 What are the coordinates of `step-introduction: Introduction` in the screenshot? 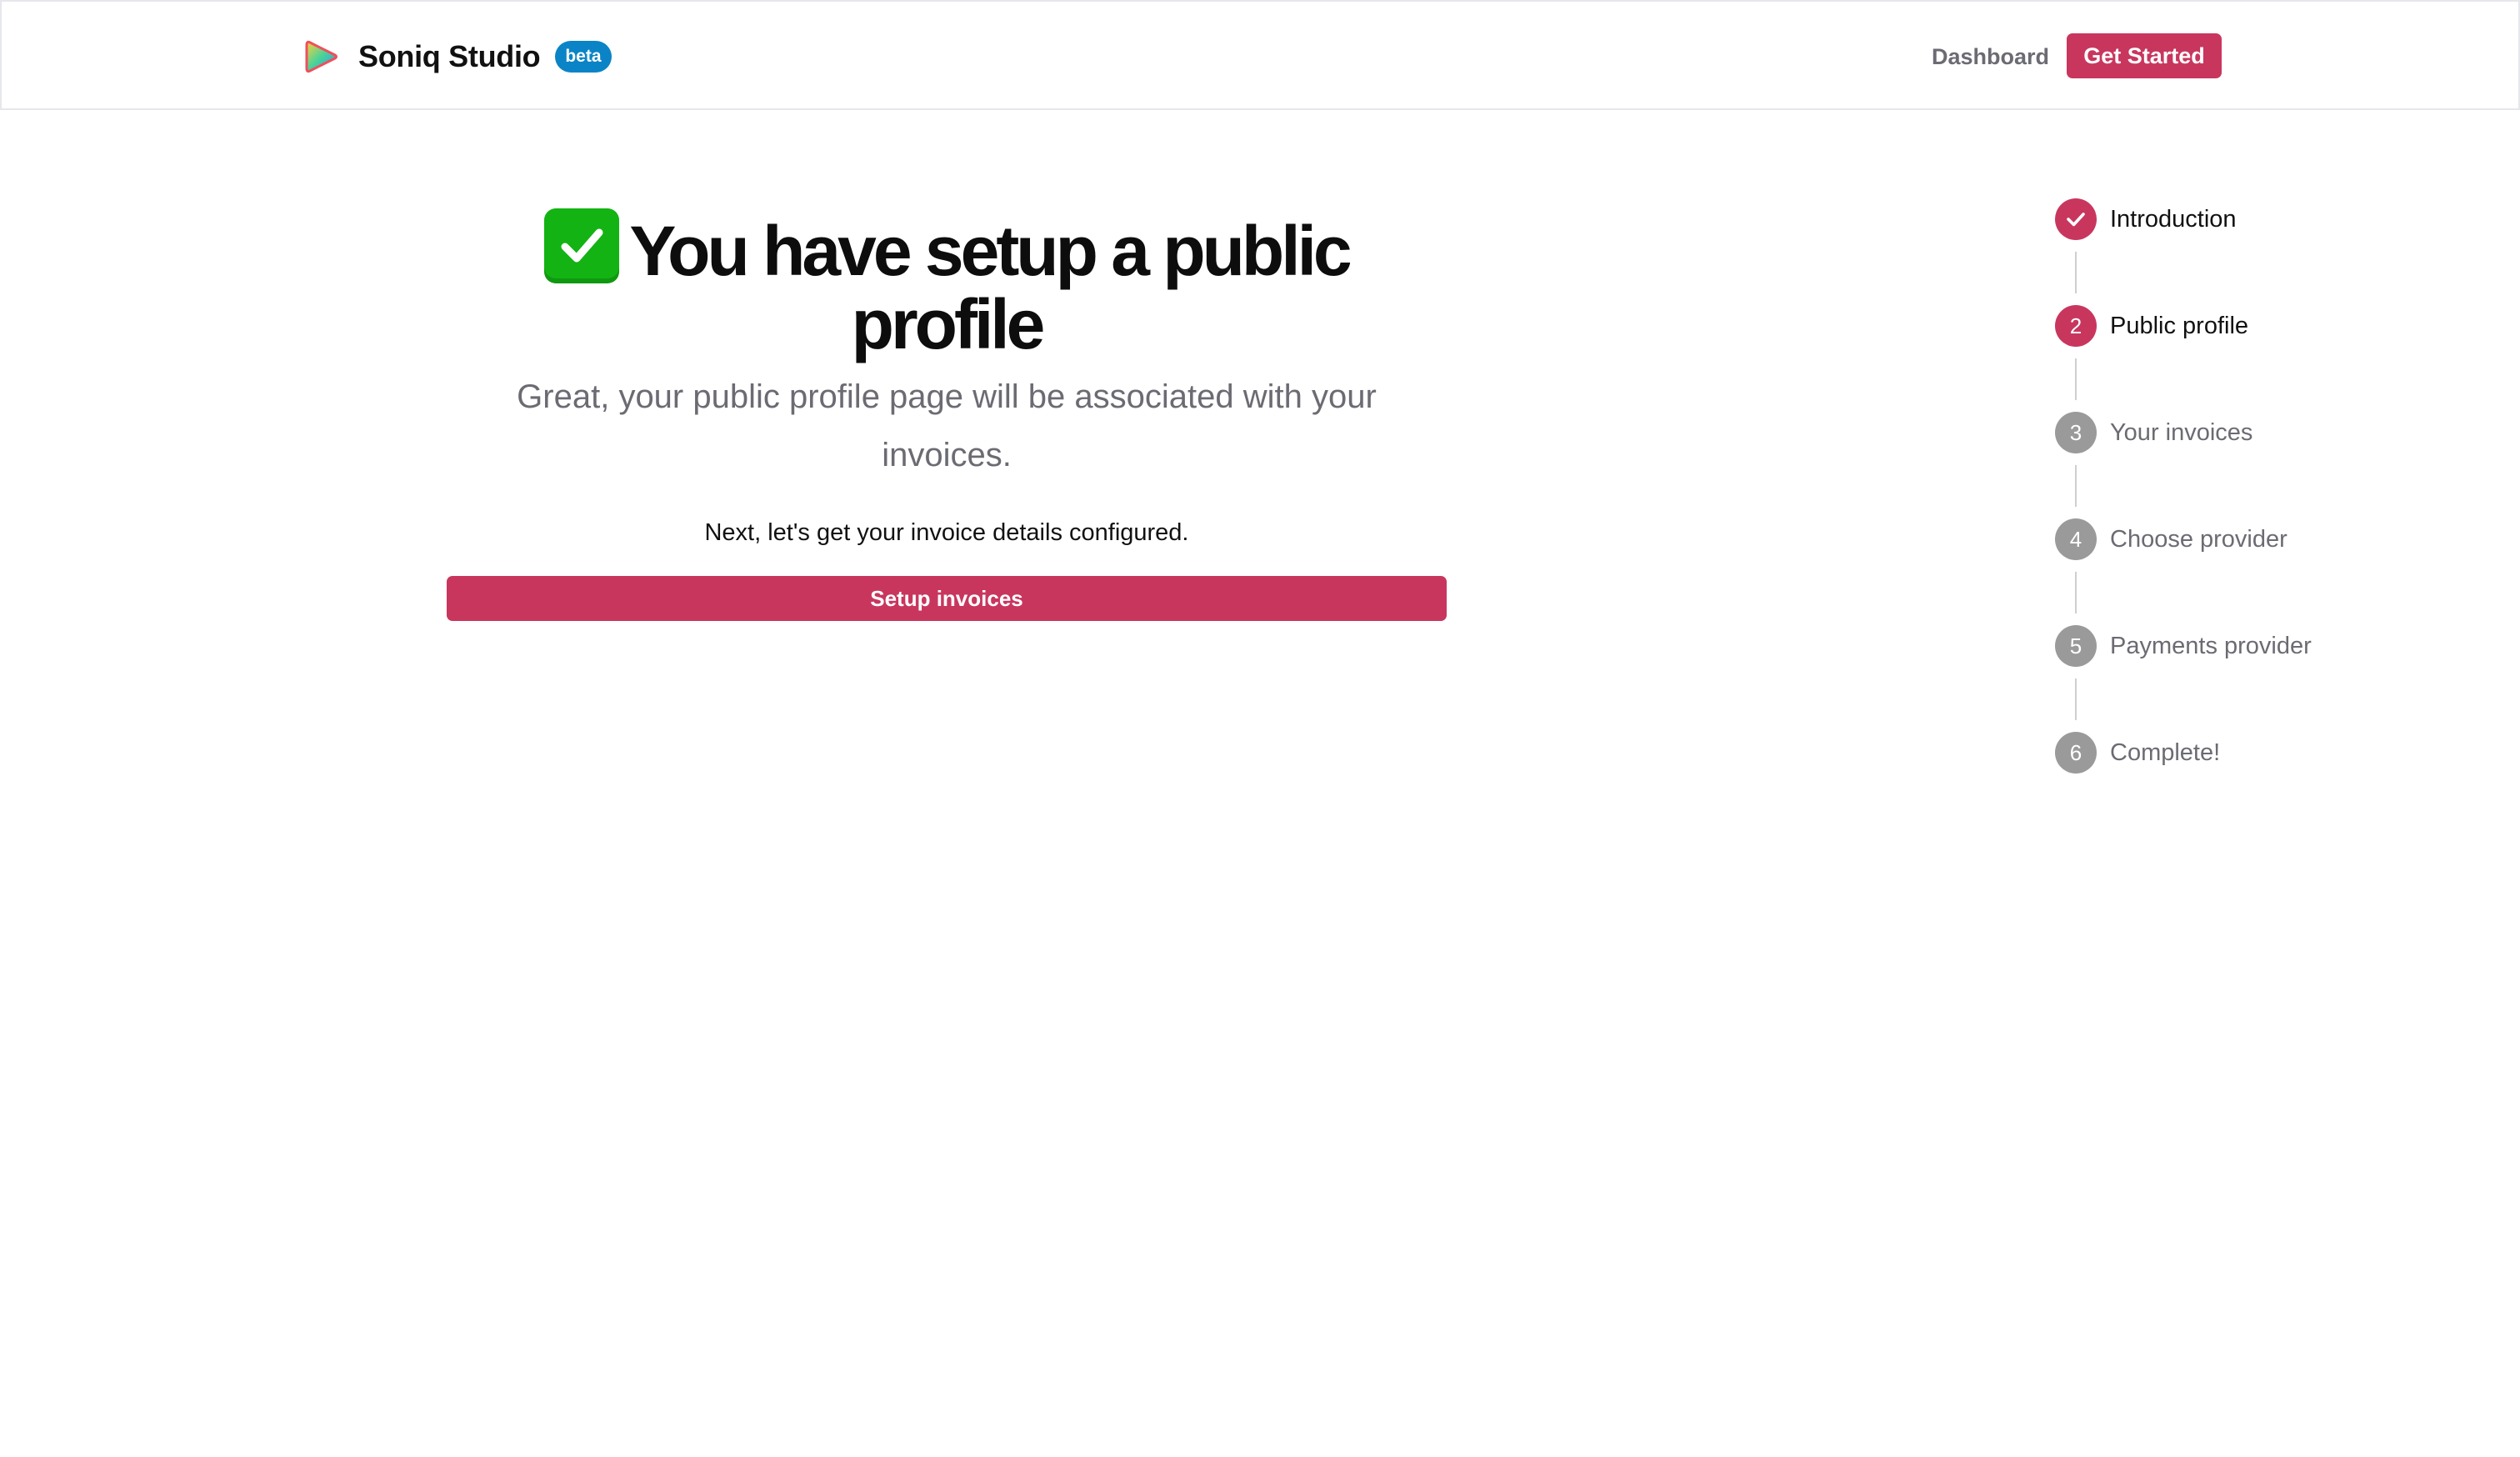 It's located at (2263, 251).